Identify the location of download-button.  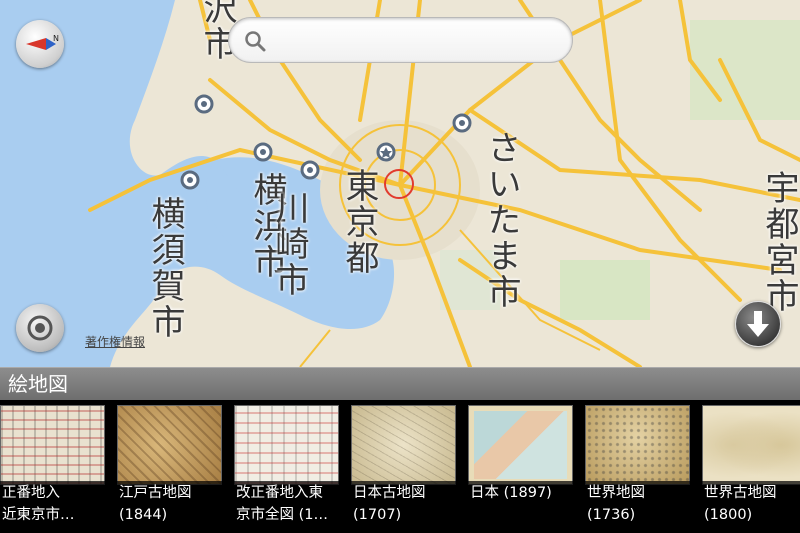
(758, 324).